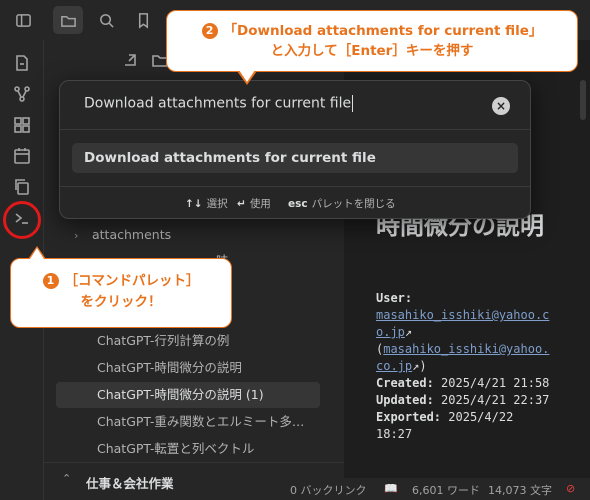  What do you see at coordinates (328, 490) in the screenshot?
I see `backlinks-count: 0 バックリンク` at bounding box center [328, 490].